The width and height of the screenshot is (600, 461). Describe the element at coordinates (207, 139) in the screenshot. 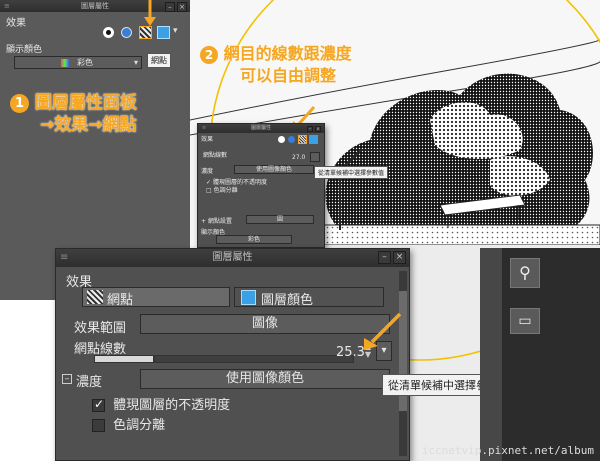

I see `panel2-effect-label: 效果` at that location.